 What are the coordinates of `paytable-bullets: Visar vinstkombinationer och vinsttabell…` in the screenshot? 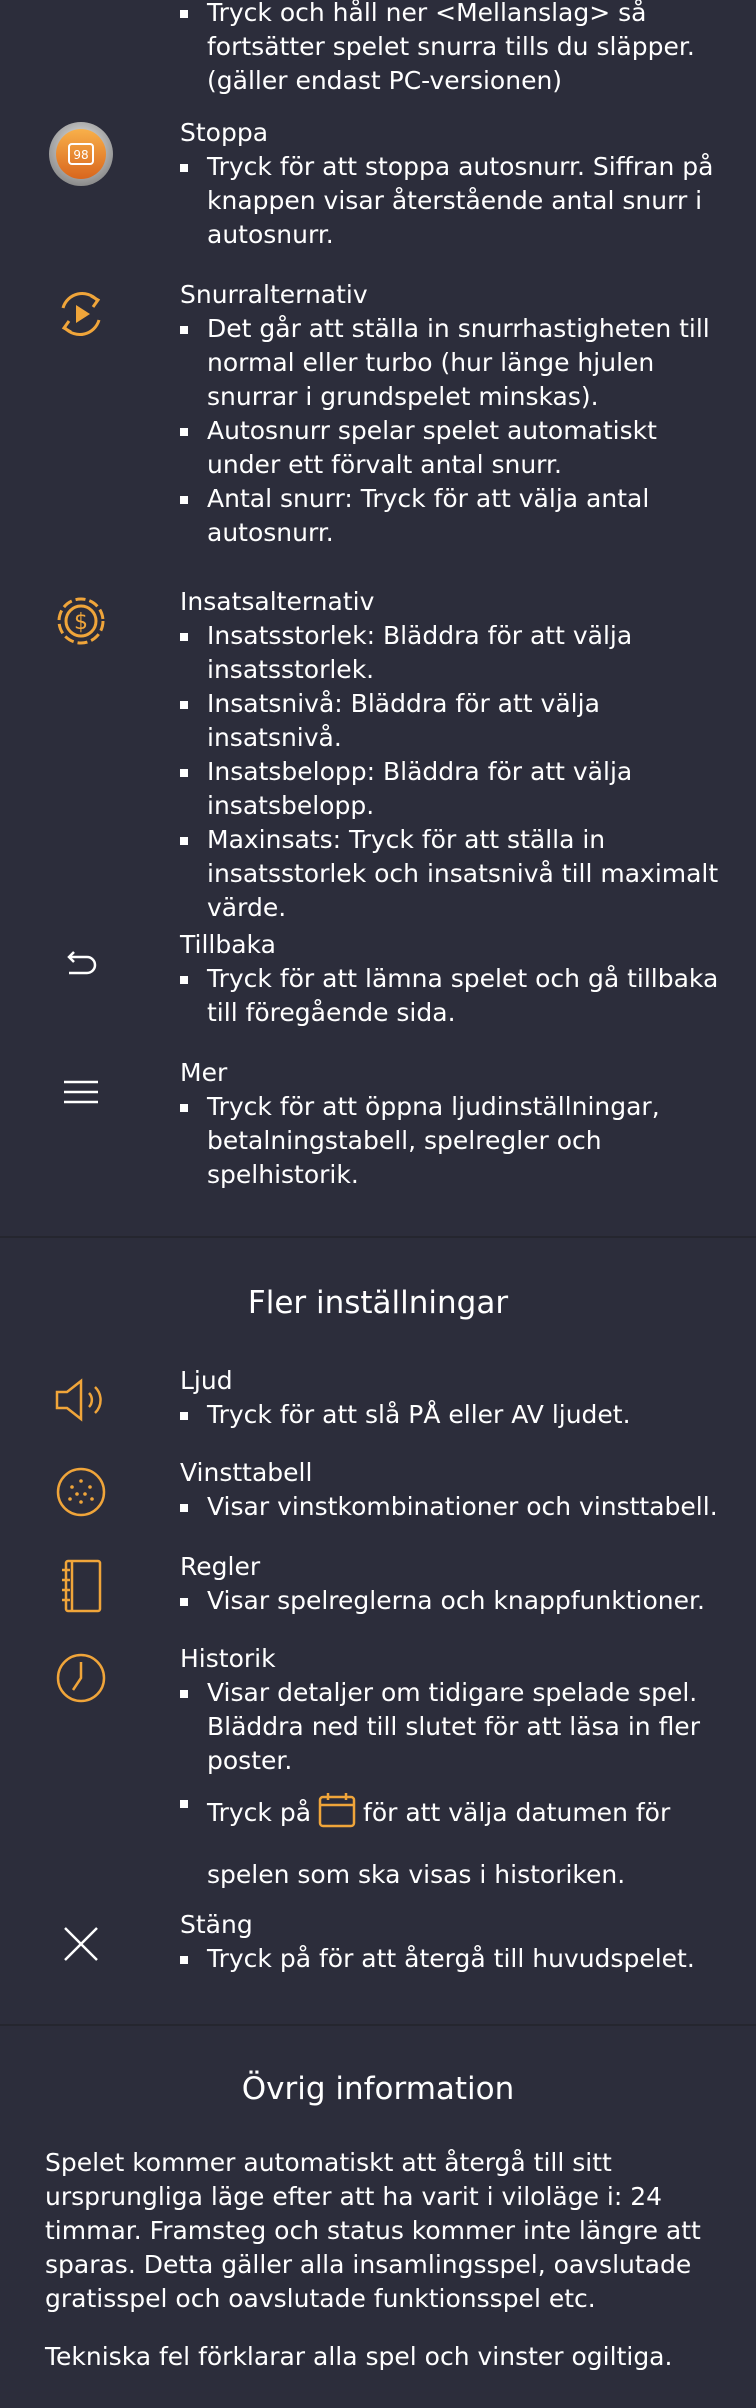 It's located at (450, 1507).